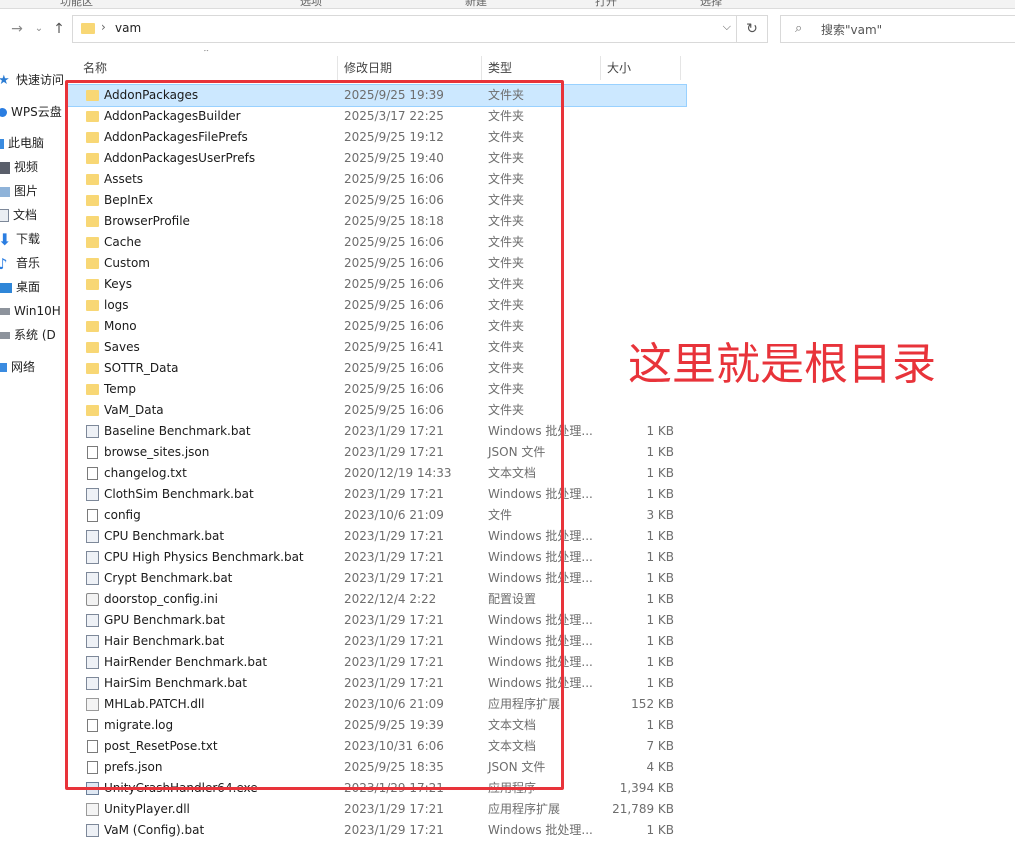  What do you see at coordinates (151, 95) in the screenshot?
I see `file-name: AddonPackages` at bounding box center [151, 95].